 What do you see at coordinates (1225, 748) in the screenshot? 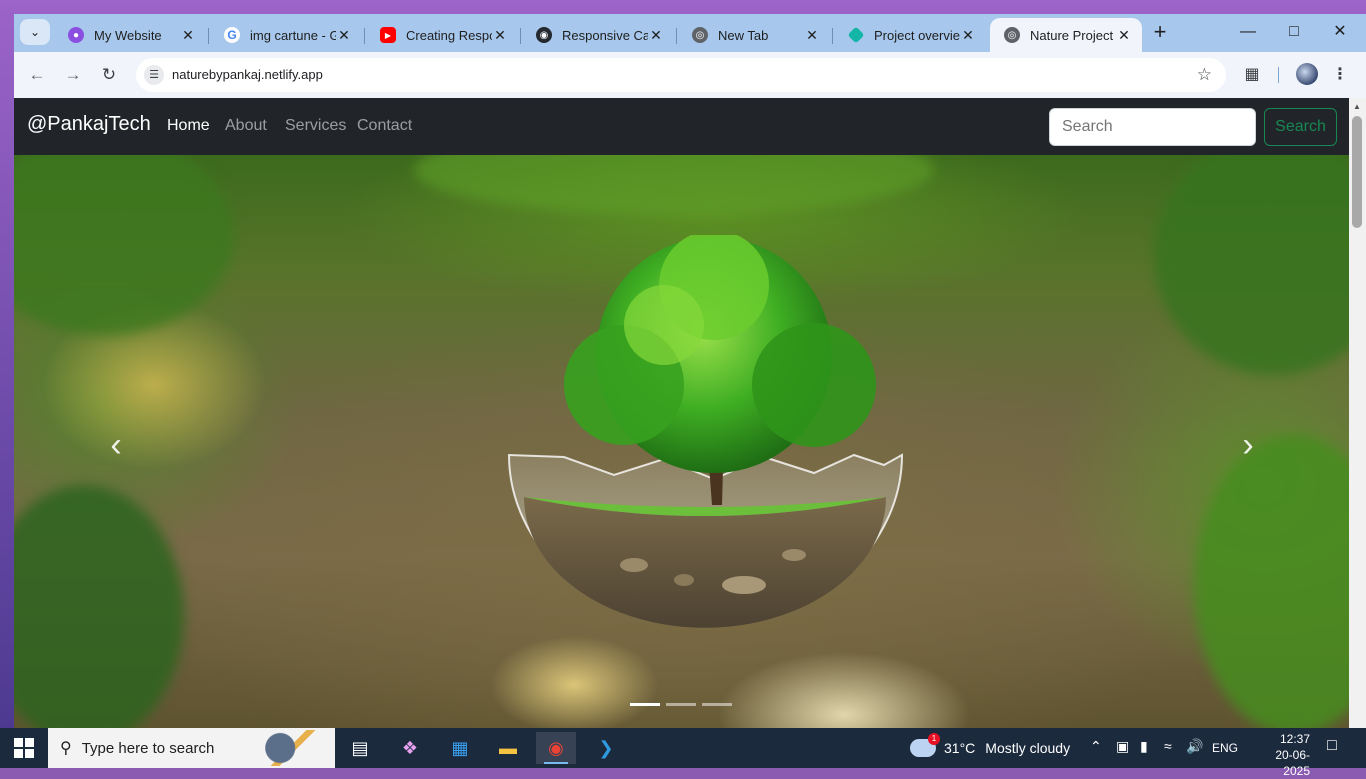
I see `language-indicator: ENG` at bounding box center [1225, 748].